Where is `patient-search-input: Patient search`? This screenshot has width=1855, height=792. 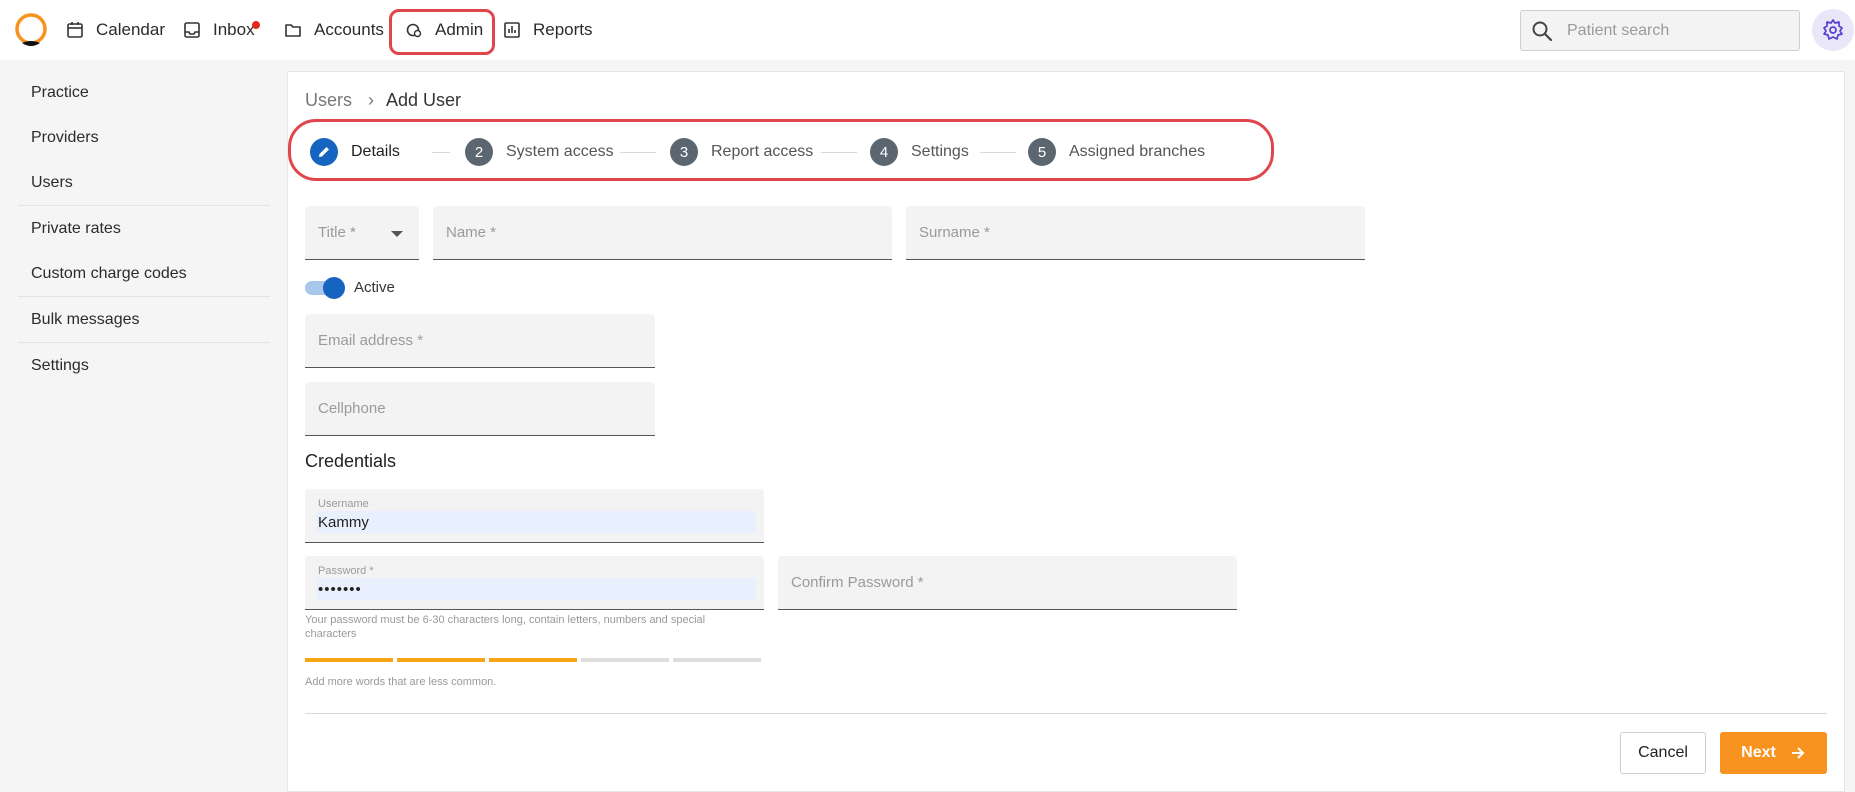
patient-search-input: Patient search is located at coordinates (1660, 30).